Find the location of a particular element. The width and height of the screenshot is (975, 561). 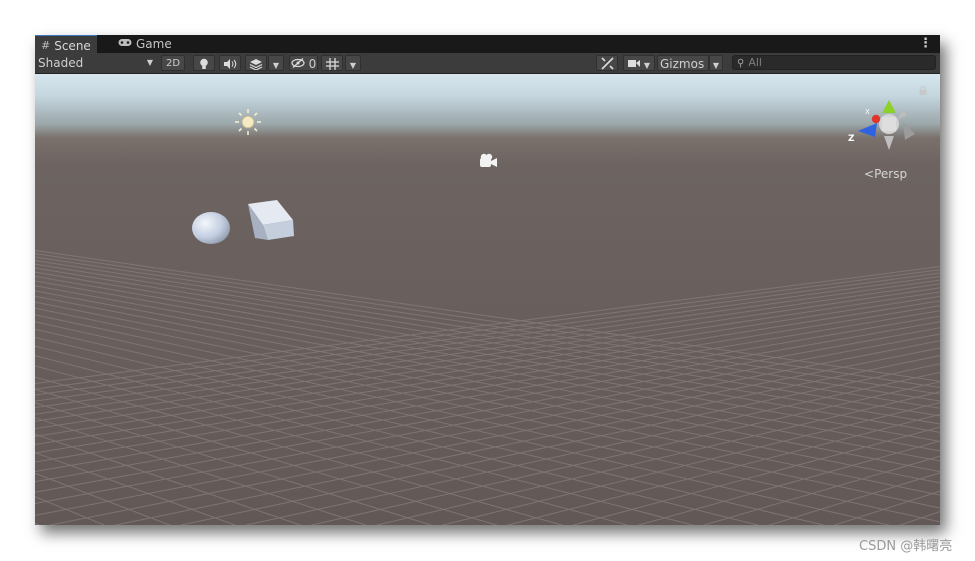

tab-game: Game is located at coordinates (145, 44).